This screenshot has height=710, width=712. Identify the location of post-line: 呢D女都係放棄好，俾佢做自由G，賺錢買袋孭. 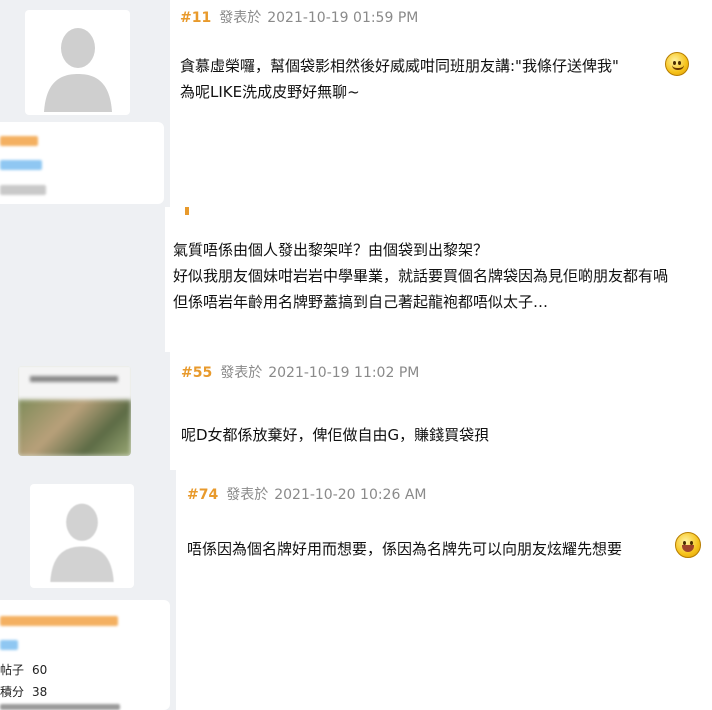
(335, 435).